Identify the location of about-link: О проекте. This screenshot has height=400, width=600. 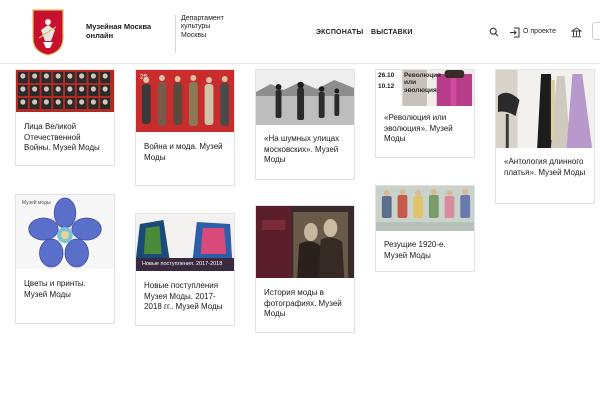
(539, 31).